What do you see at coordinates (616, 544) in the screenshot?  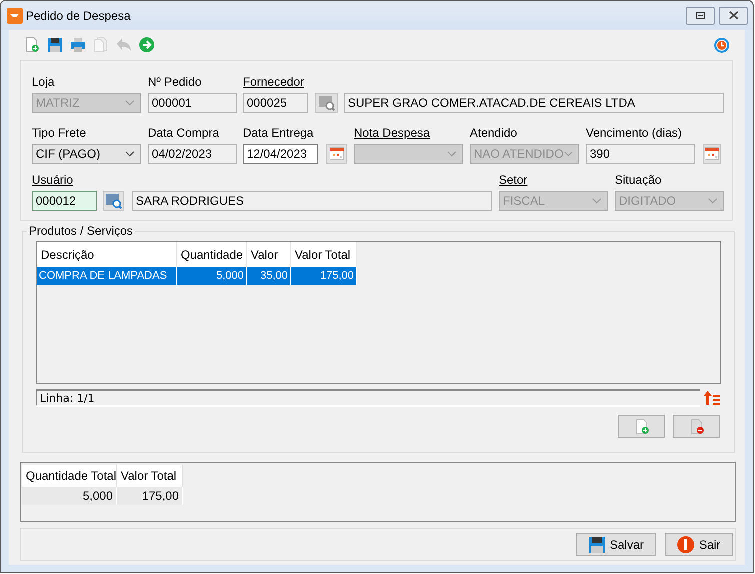 I see `save-button: Salvar` at bounding box center [616, 544].